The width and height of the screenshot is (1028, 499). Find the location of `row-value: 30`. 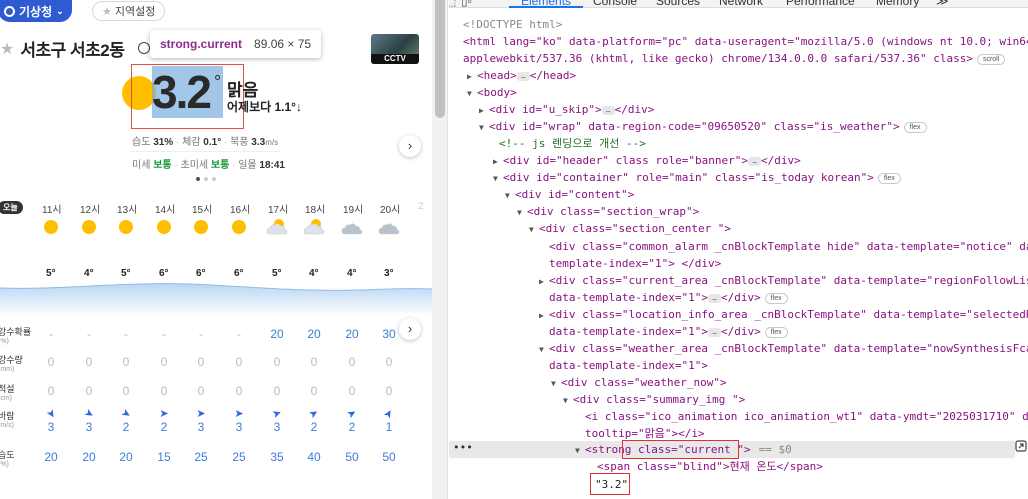

row-value: 30 is located at coordinates (389, 334).